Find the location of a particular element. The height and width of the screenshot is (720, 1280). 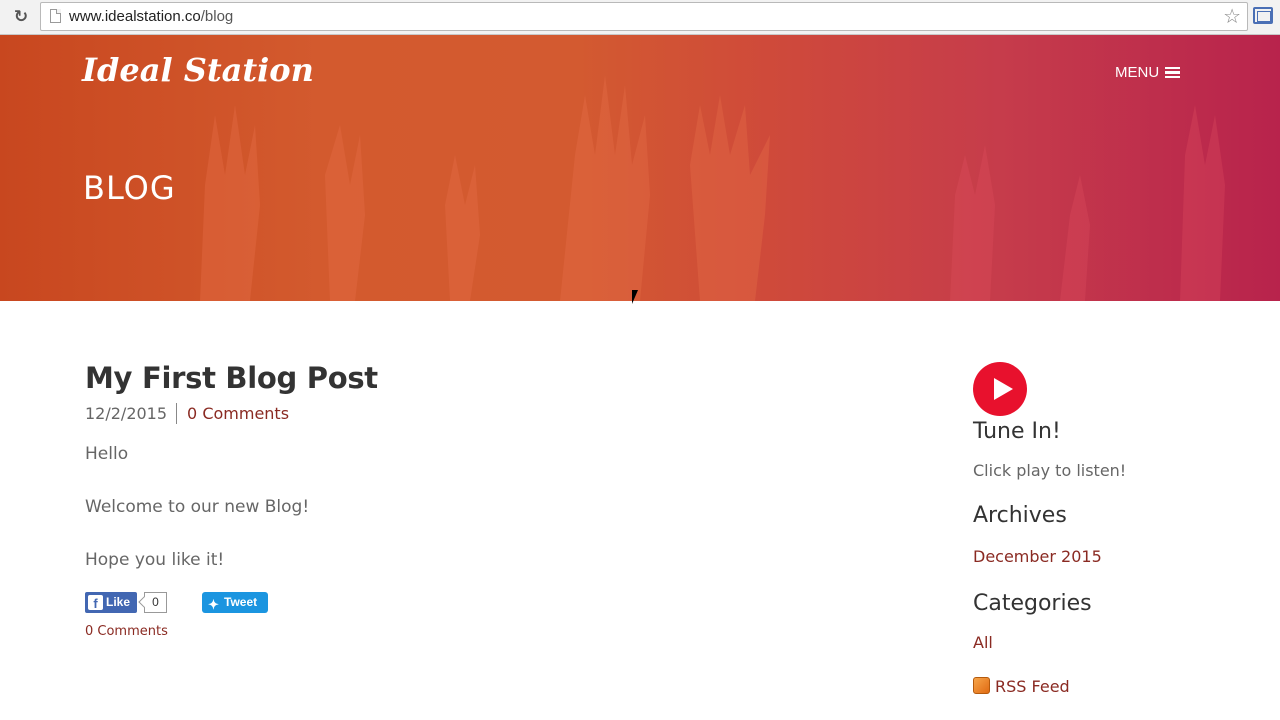

category-link-all: All is located at coordinates (983, 642).